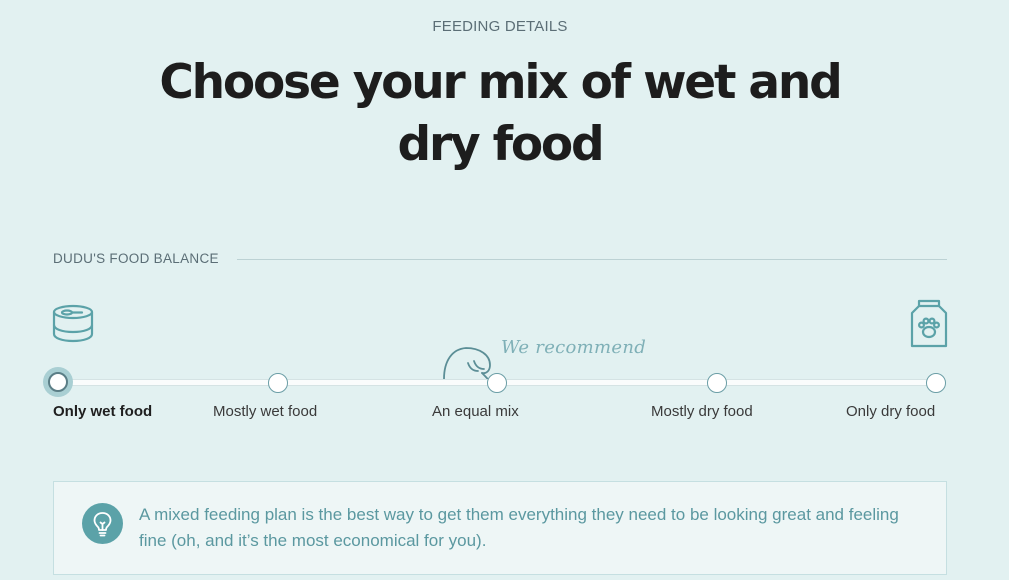  Describe the element at coordinates (936, 383) in the screenshot. I see `slider-knob-only-dry` at that location.